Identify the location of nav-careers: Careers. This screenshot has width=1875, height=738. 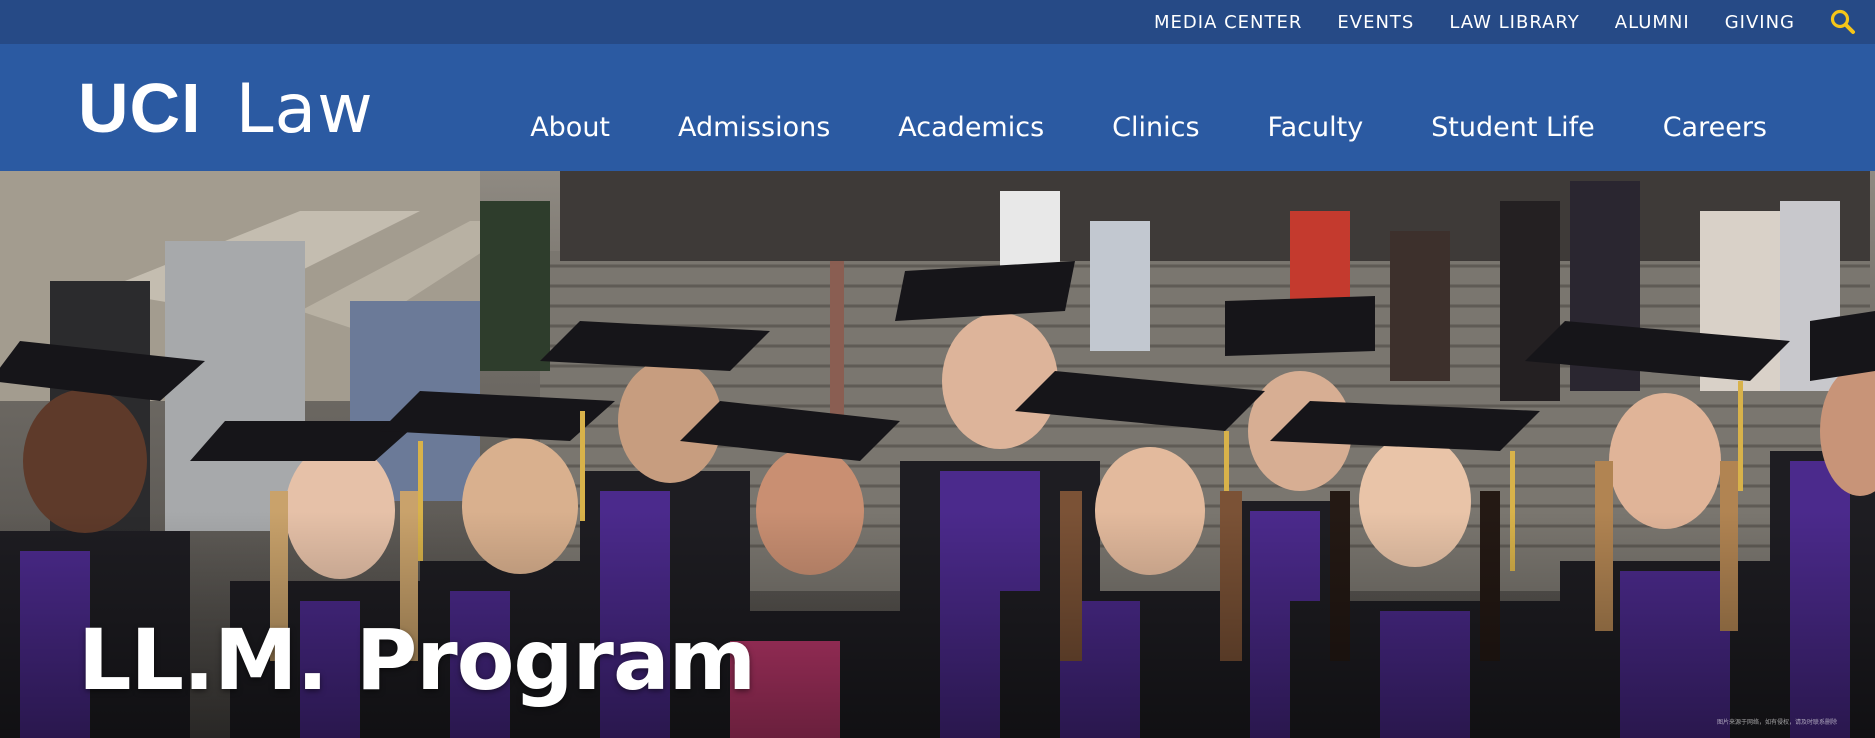
(1715, 127).